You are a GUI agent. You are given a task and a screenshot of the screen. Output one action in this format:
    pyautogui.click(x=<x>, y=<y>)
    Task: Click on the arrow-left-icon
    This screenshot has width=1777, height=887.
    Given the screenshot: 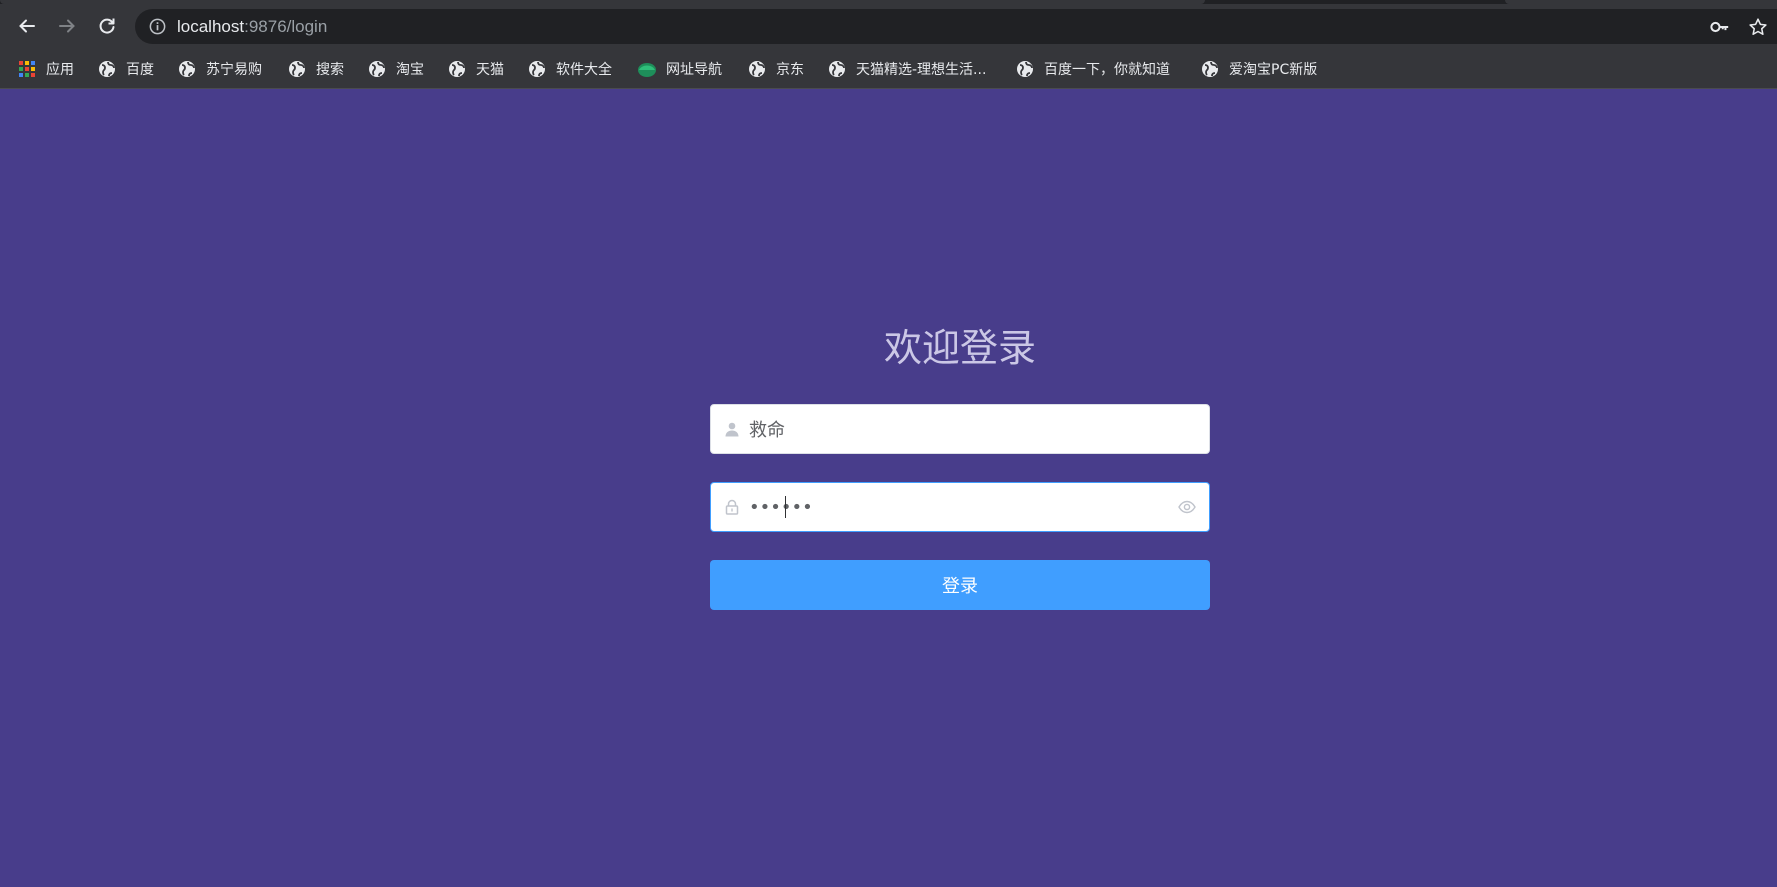 What is the action you would take?
    pyautogui.click(x=27, y=26)
    